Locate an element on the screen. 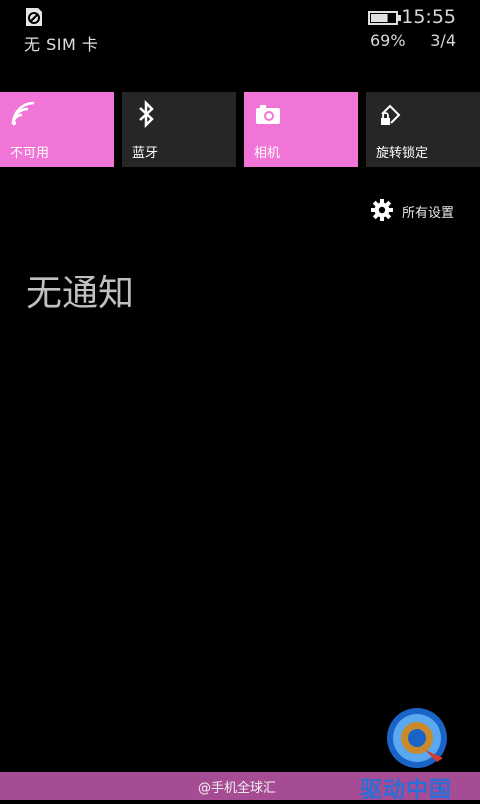  bluetooth-icon is located at coordinates (146, 114).